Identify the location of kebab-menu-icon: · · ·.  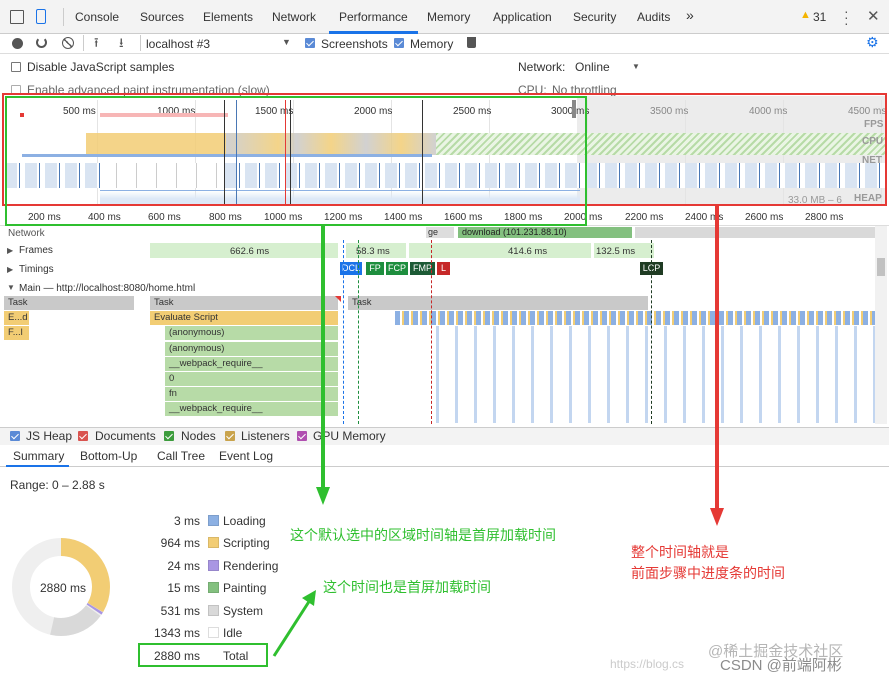
(846, 17).